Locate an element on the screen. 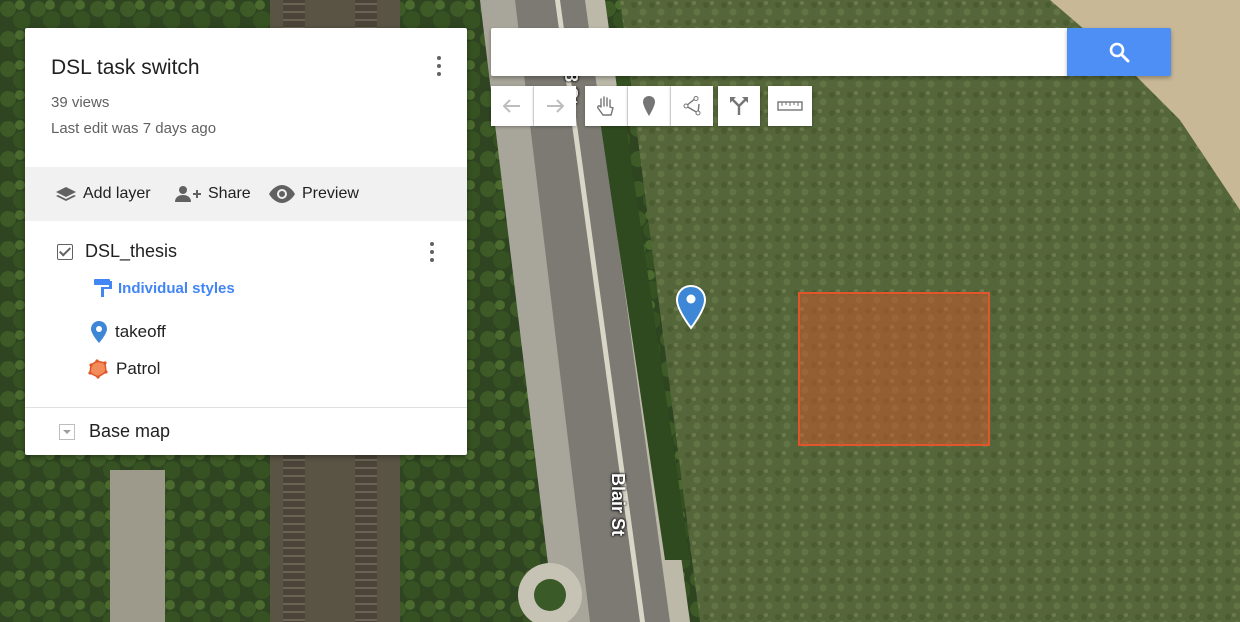  view-count: 39 views is located at coordinates (80, 102).